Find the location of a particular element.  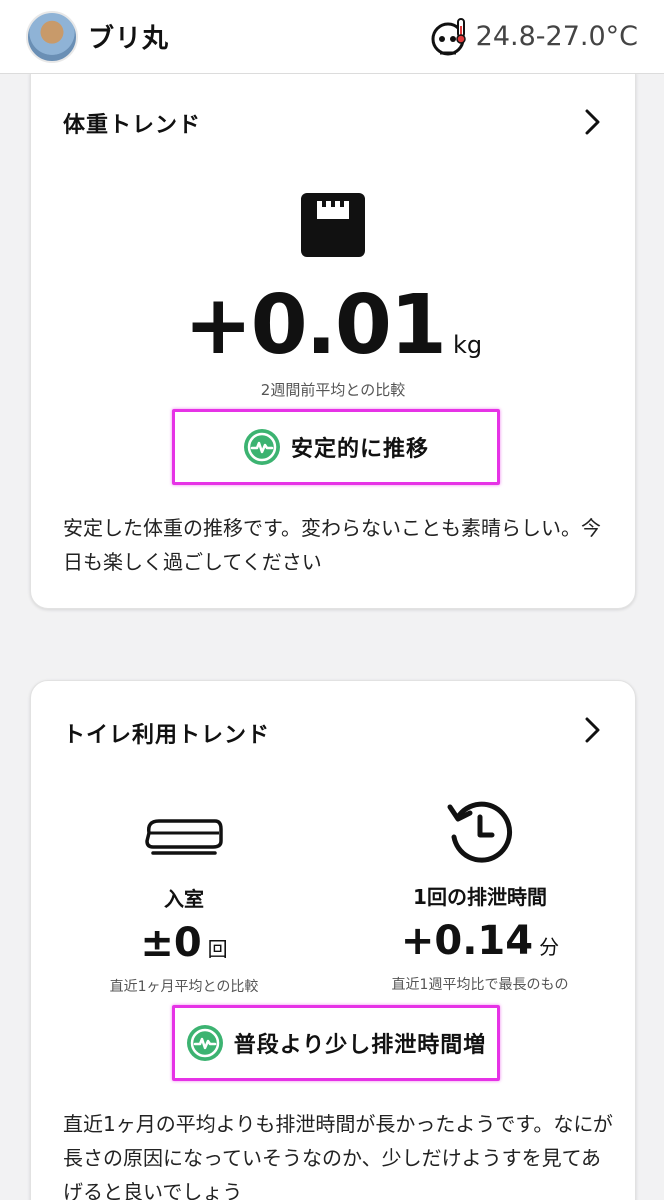

entry-value-row: ±0 回 is located at coordinates (184, 943).